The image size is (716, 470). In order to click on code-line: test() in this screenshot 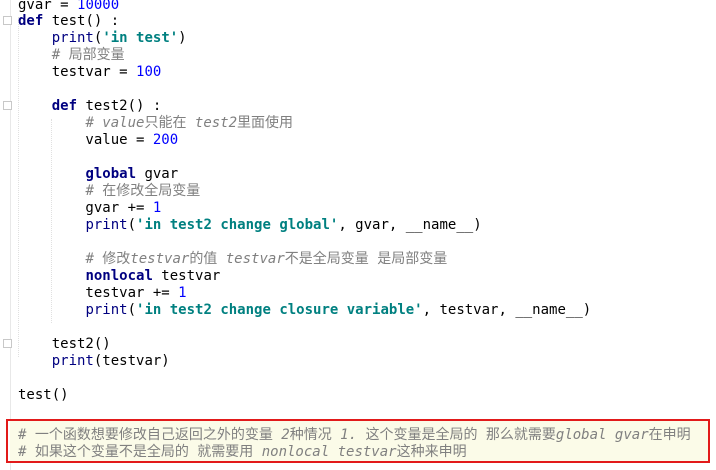, I will do `click(43, 395)`.